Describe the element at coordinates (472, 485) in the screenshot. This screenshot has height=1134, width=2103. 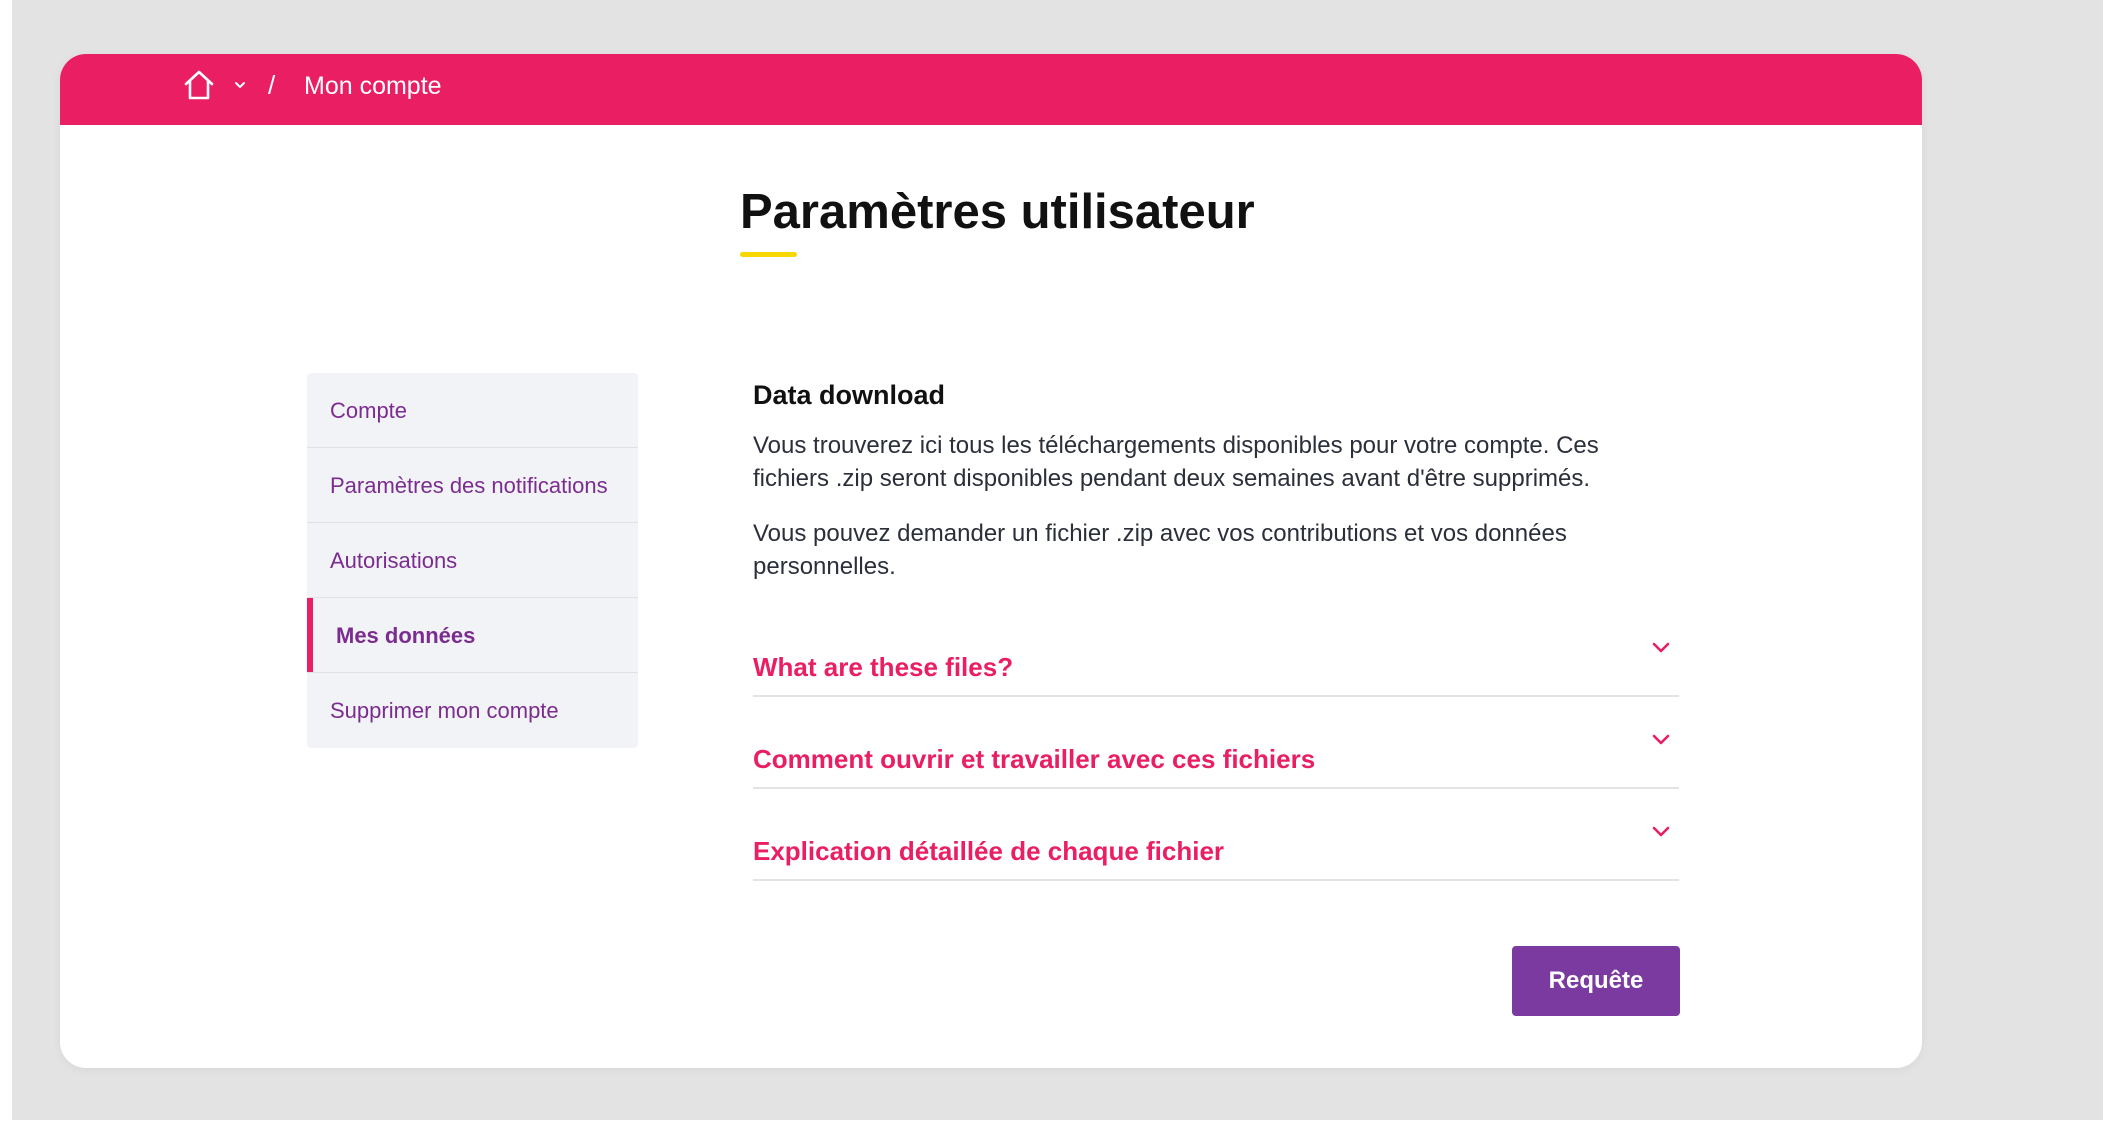
I see `sidebar-item-notifications: Paramètres des notifications` at that location.